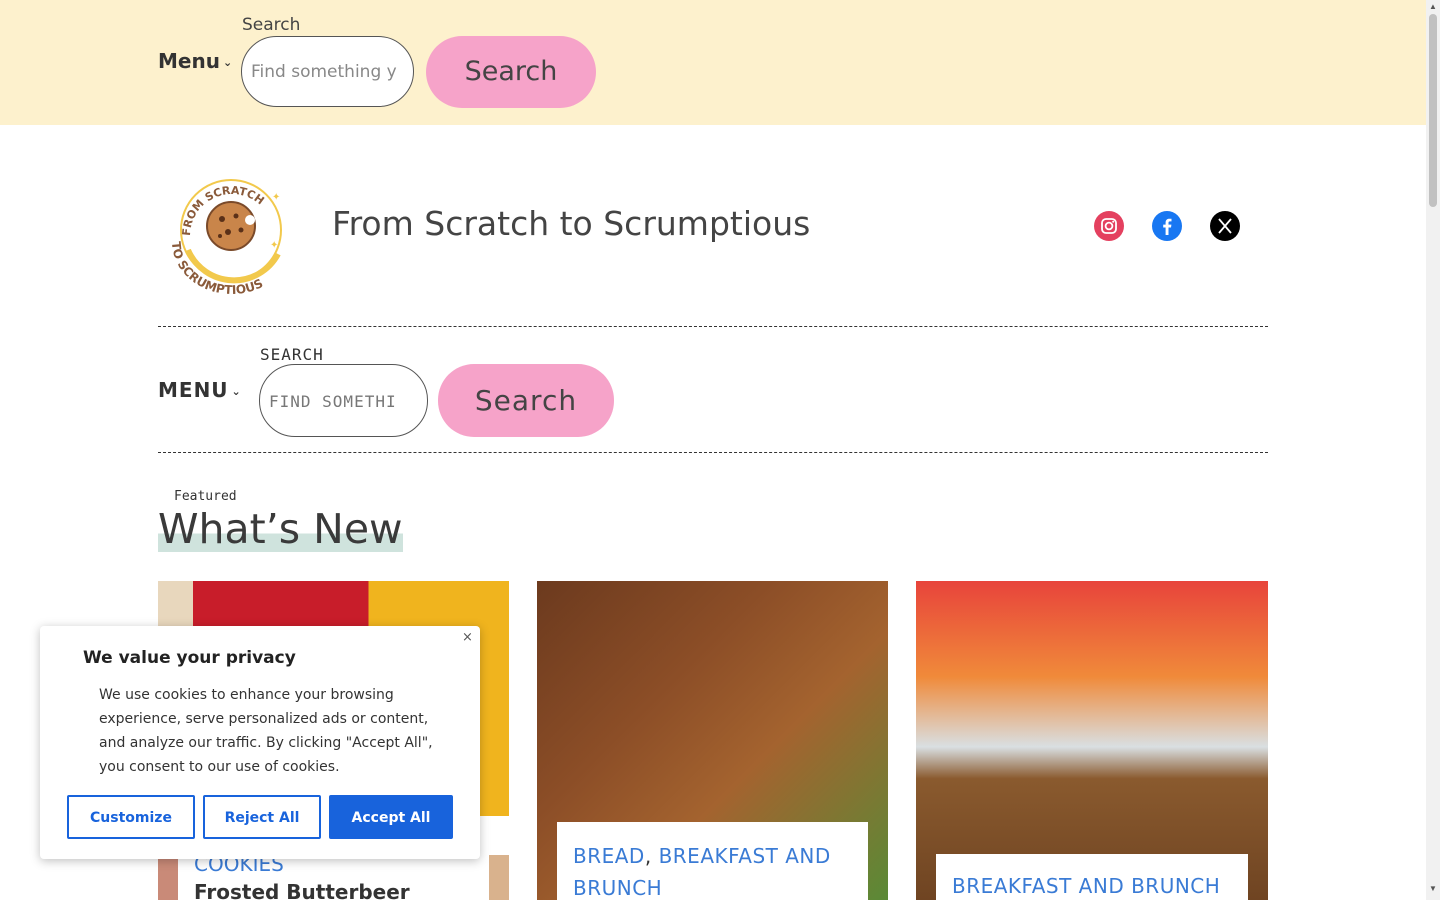 This screenshot has width=1440, height=904. Describe the element at coordinates (571, 223) in the screenshot. I see `site-title: From Scratch to Scrumptious` at that location.